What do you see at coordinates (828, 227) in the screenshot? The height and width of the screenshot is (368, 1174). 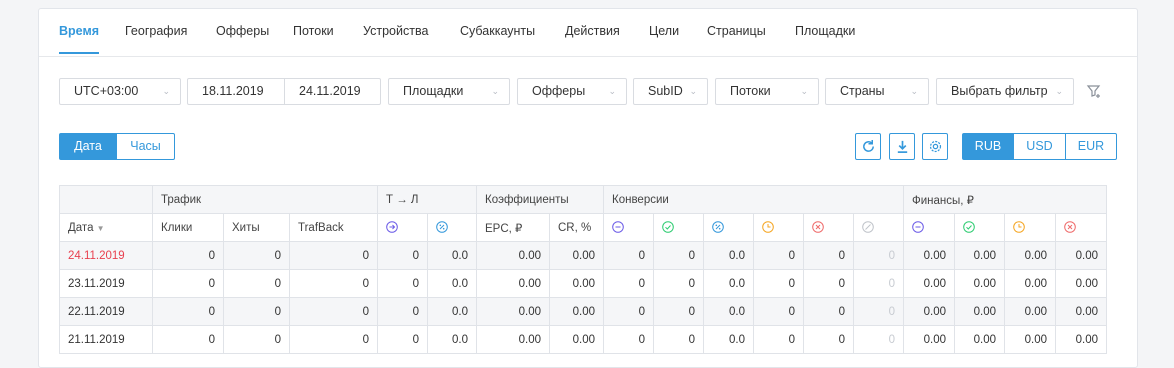 I see `column-conv-rejected` at bounding box center [828, 227].